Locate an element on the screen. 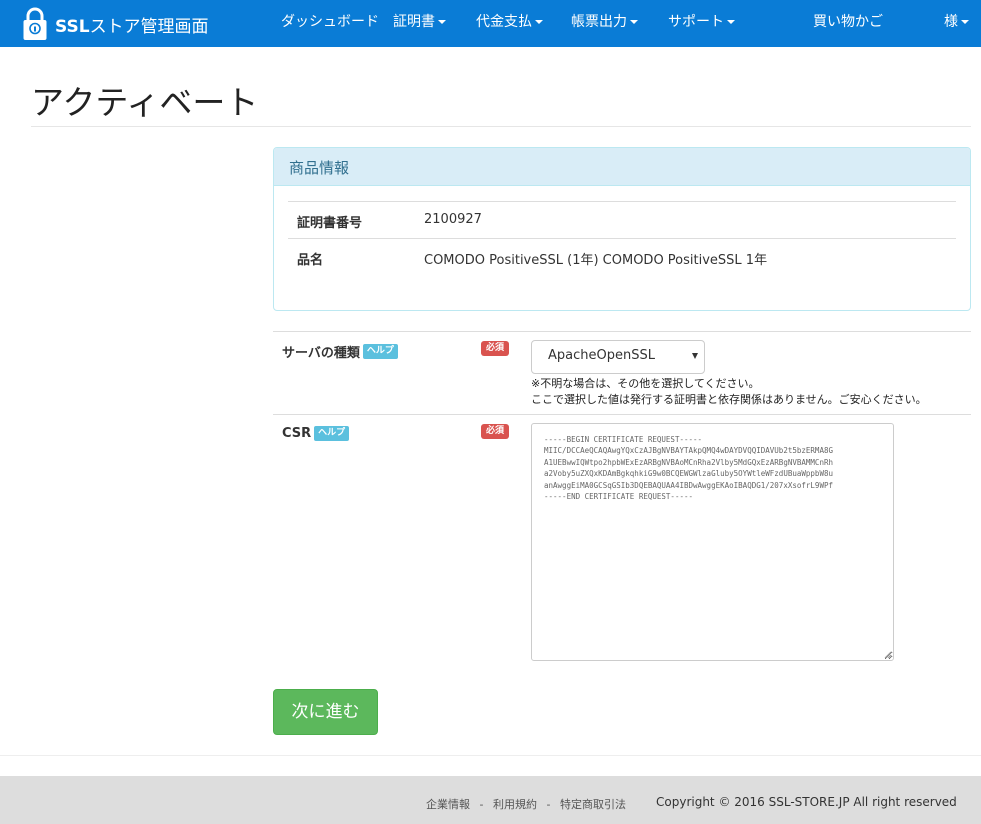 The height and width of the screenshot is (824, 981). panel-heading: 商品情報 is located at coordinates (622, 167).